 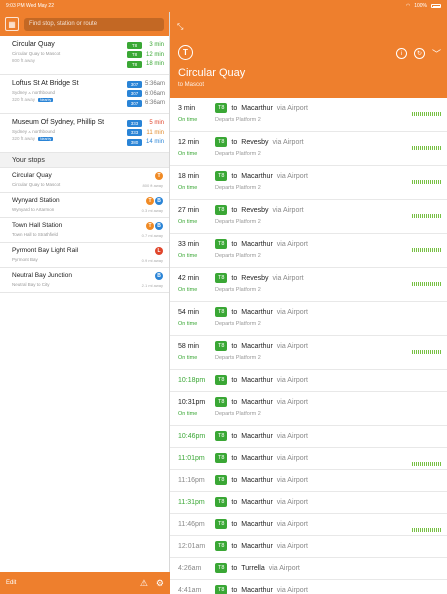 I want to click on route-info: T8 to Revesby via Airport, so click(x=259, y=142).